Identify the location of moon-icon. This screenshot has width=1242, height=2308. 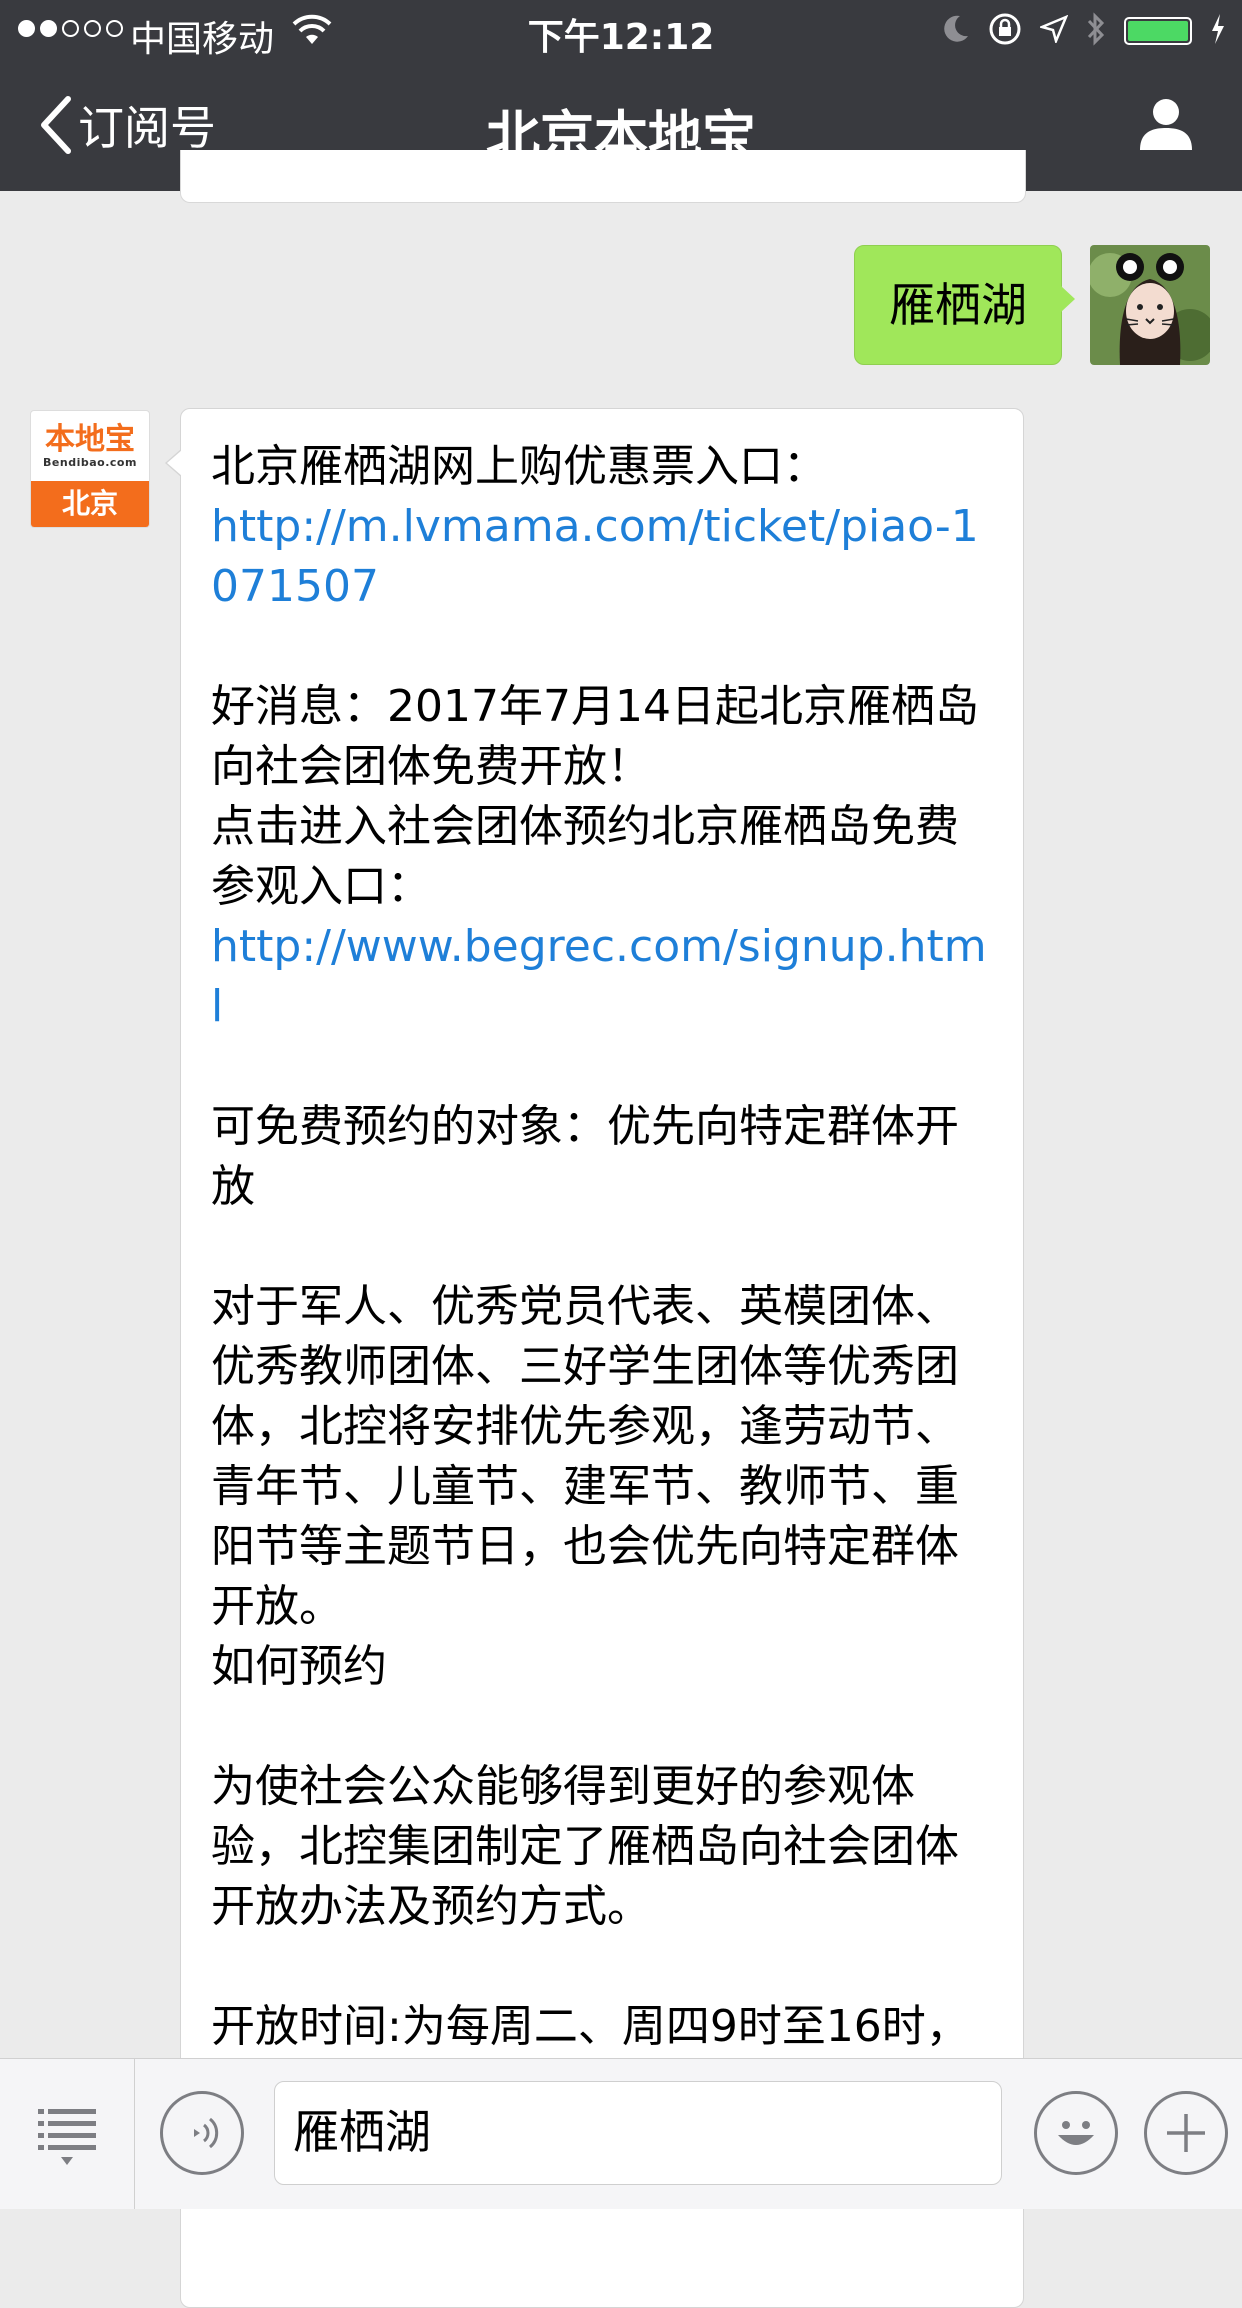
(956, 31).